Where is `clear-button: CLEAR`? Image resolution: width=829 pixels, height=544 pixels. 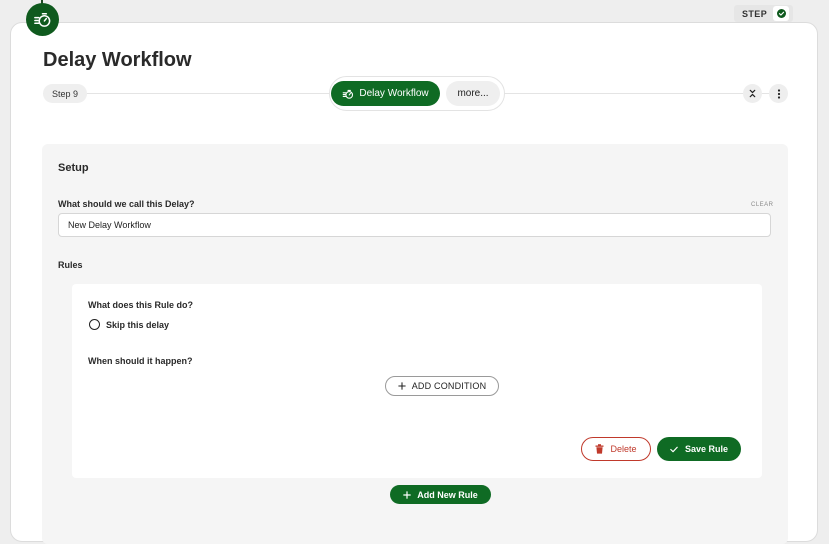
clear-button: CLEAR is located at coordinates (762, 205).